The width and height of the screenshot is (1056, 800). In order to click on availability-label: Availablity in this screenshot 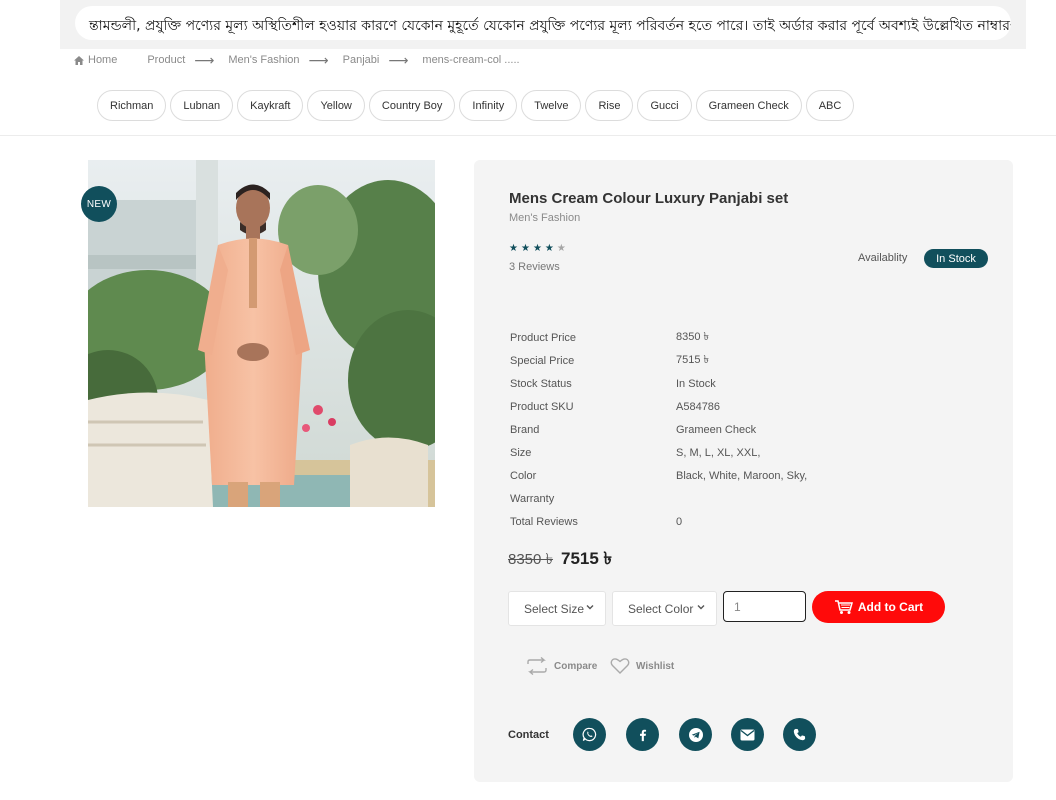, I will do `click(883, 258)`.